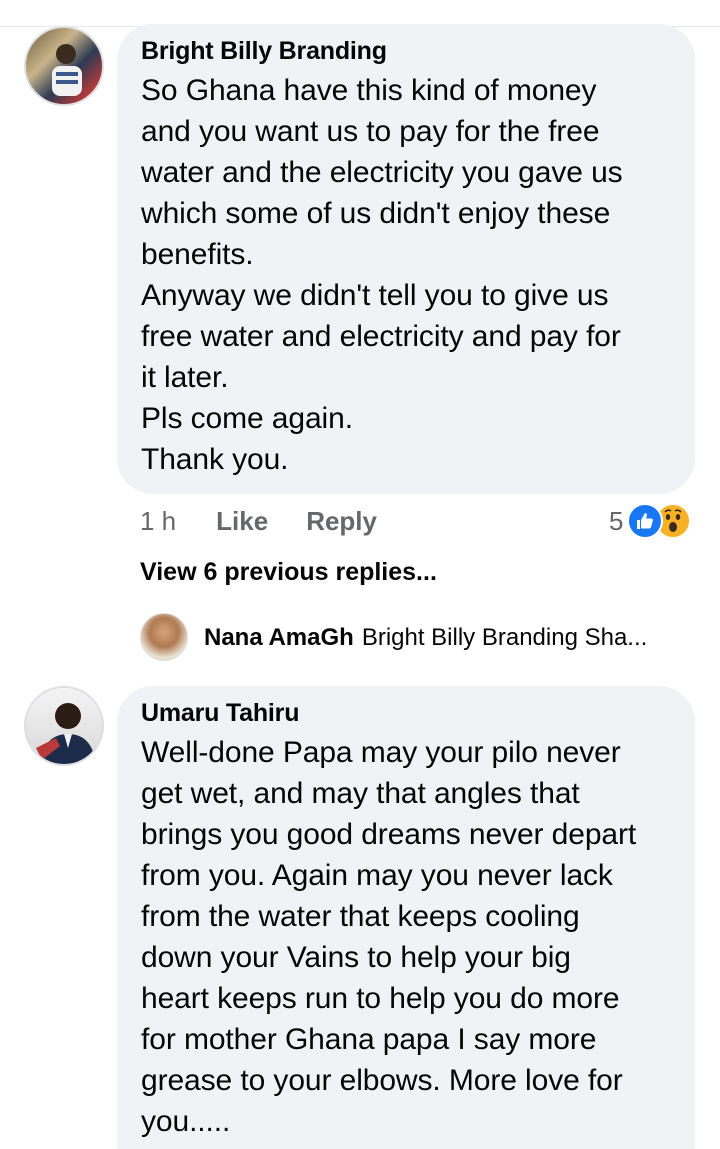 The image size is (720, 1149). What do you see at coordinates (360, 13) in the screenshot?
I see `top-divider` at bounding box center [360, 13].